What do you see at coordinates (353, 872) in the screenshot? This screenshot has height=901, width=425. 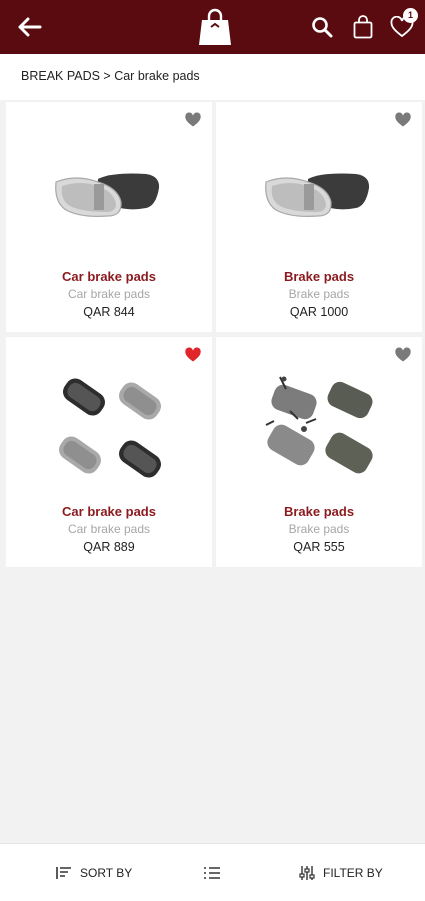 I see `filter-by-label: FILTER BY` at bounding box center [353, 872].